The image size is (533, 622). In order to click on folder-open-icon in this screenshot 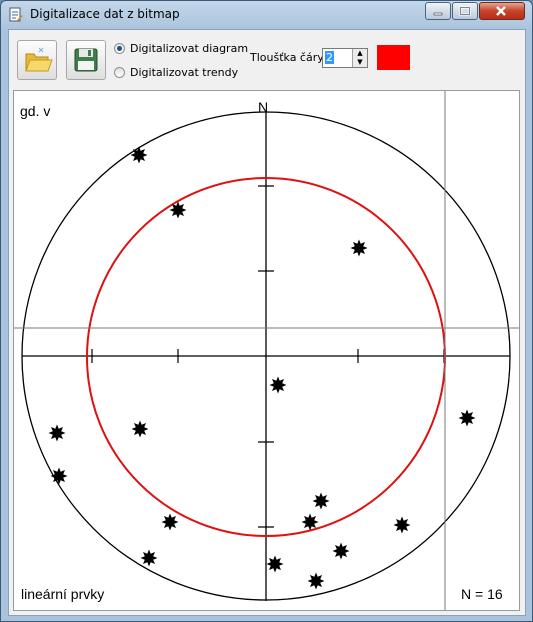, I will do `click(39, 59)`.